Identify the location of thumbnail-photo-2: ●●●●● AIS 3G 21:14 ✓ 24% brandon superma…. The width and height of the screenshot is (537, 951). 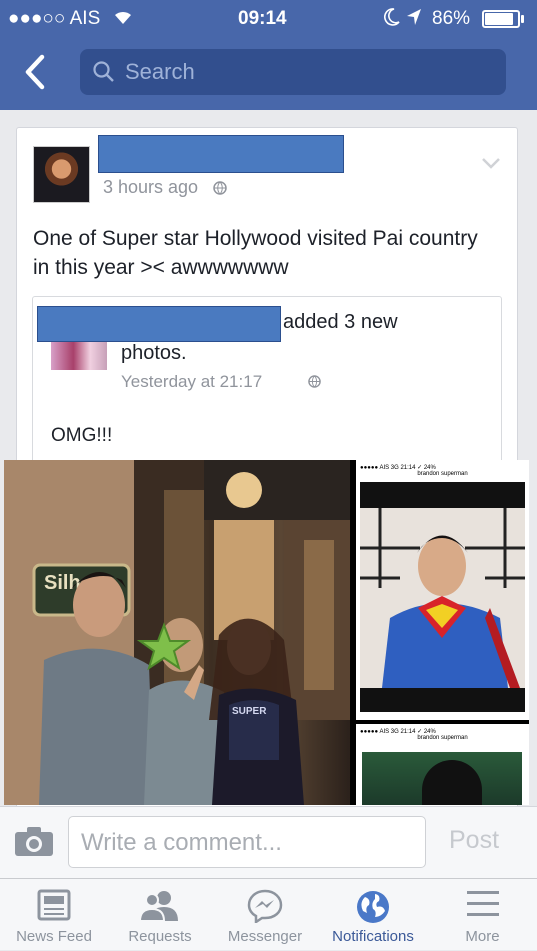
(442, 764).